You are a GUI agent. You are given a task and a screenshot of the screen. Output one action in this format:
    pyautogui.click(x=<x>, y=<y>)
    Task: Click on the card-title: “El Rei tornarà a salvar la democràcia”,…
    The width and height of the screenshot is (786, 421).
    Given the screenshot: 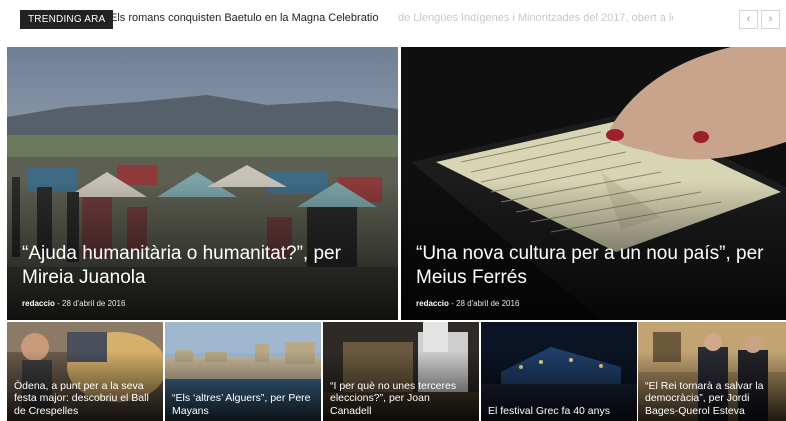 What is the action you would take?
    pyautogui.click(x=713, y=399)
    